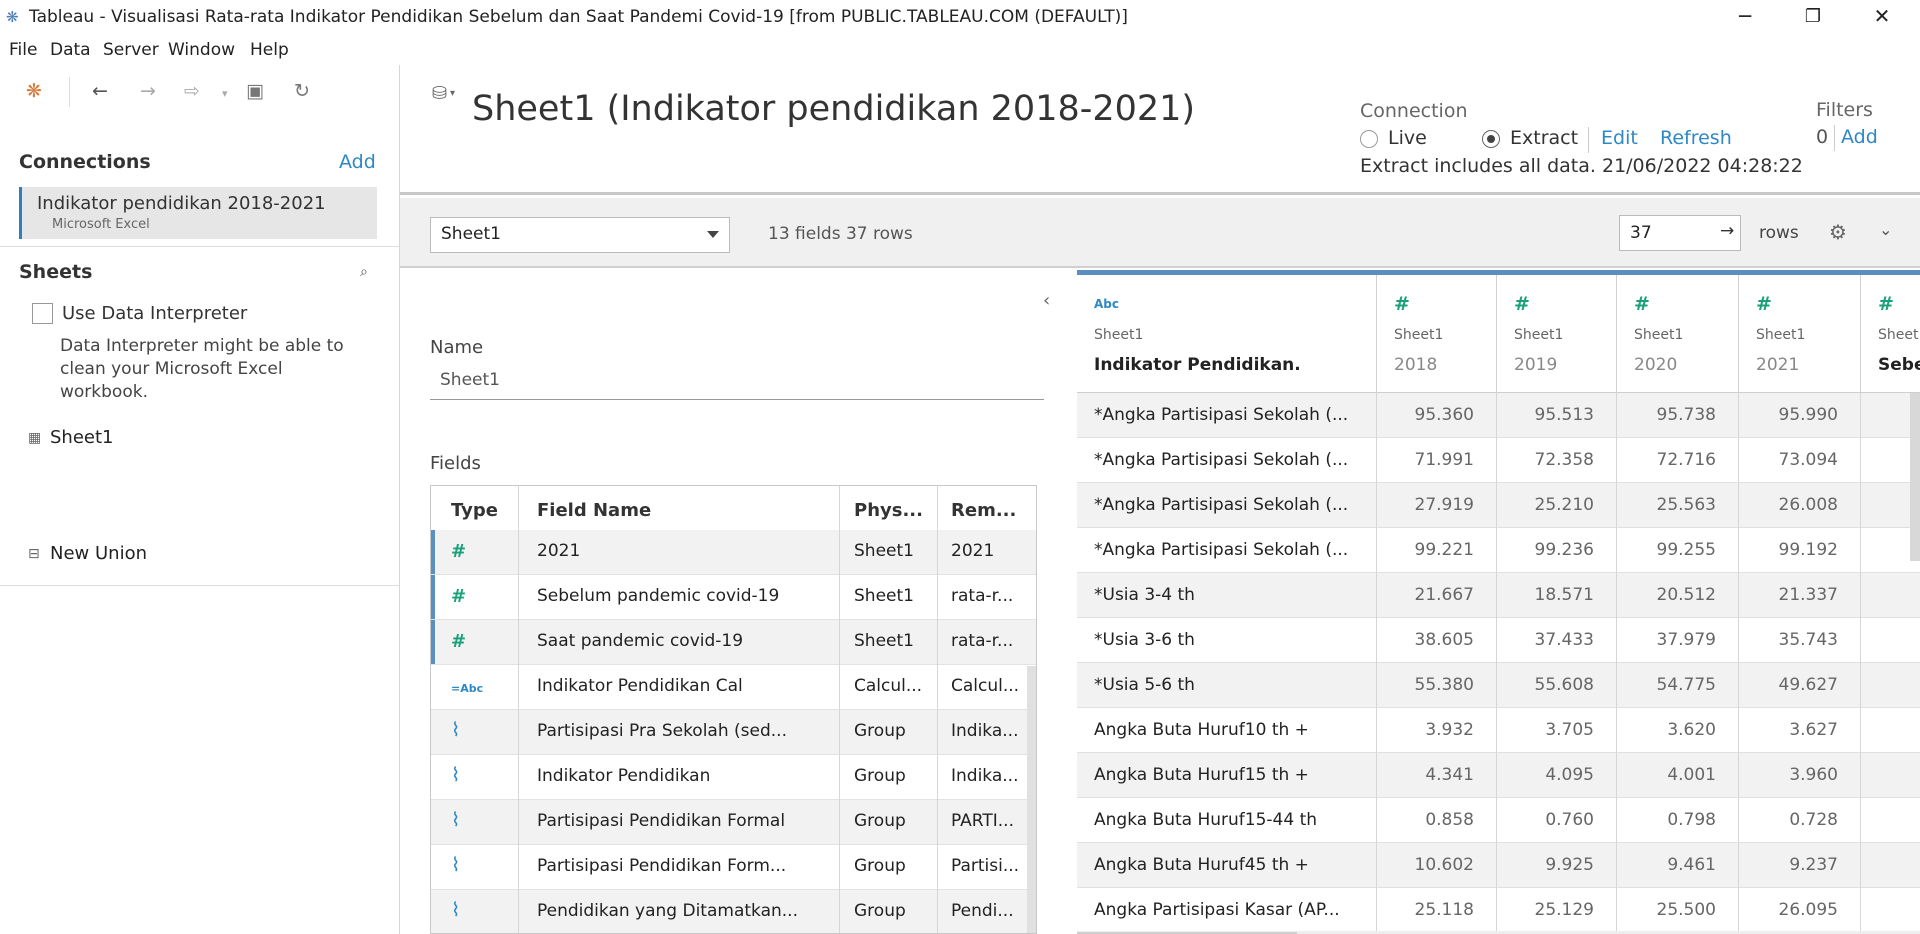 This screenshot has width=1920, height=934. I want to click on grid-column-header: # Sheet1 2020, so click(1678, 334).